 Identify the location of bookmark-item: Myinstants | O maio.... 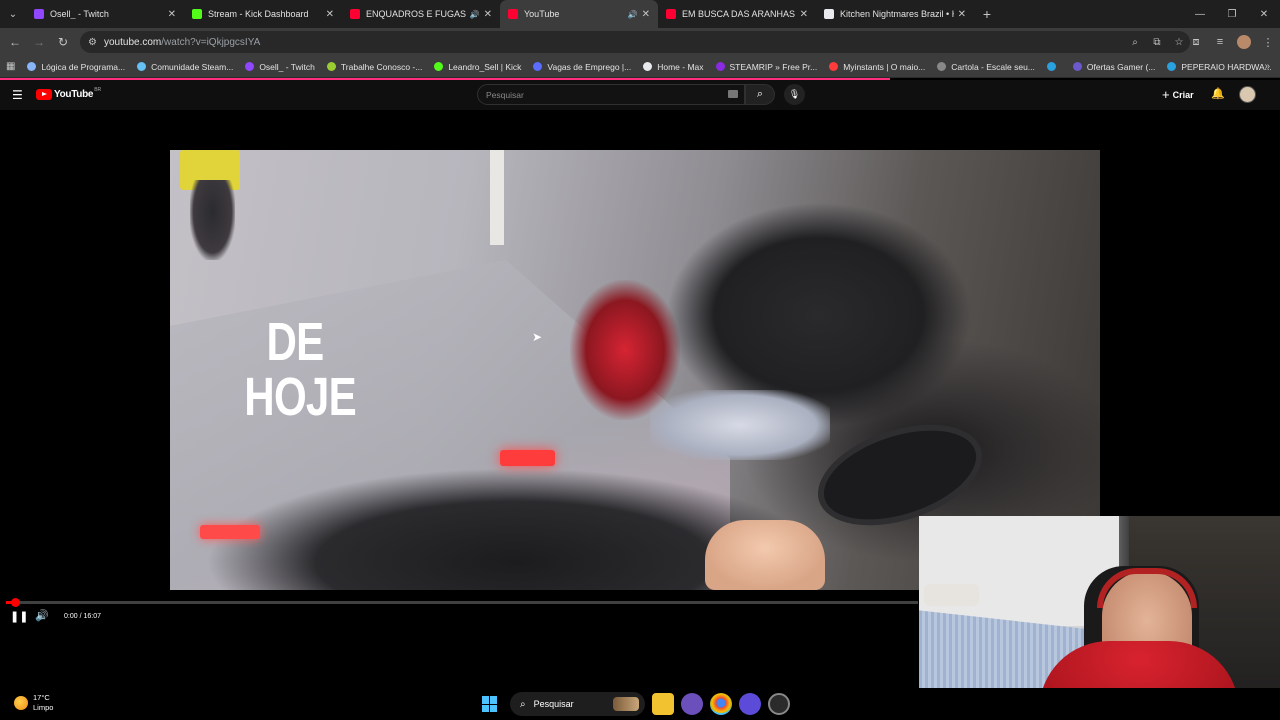
(877, 67).